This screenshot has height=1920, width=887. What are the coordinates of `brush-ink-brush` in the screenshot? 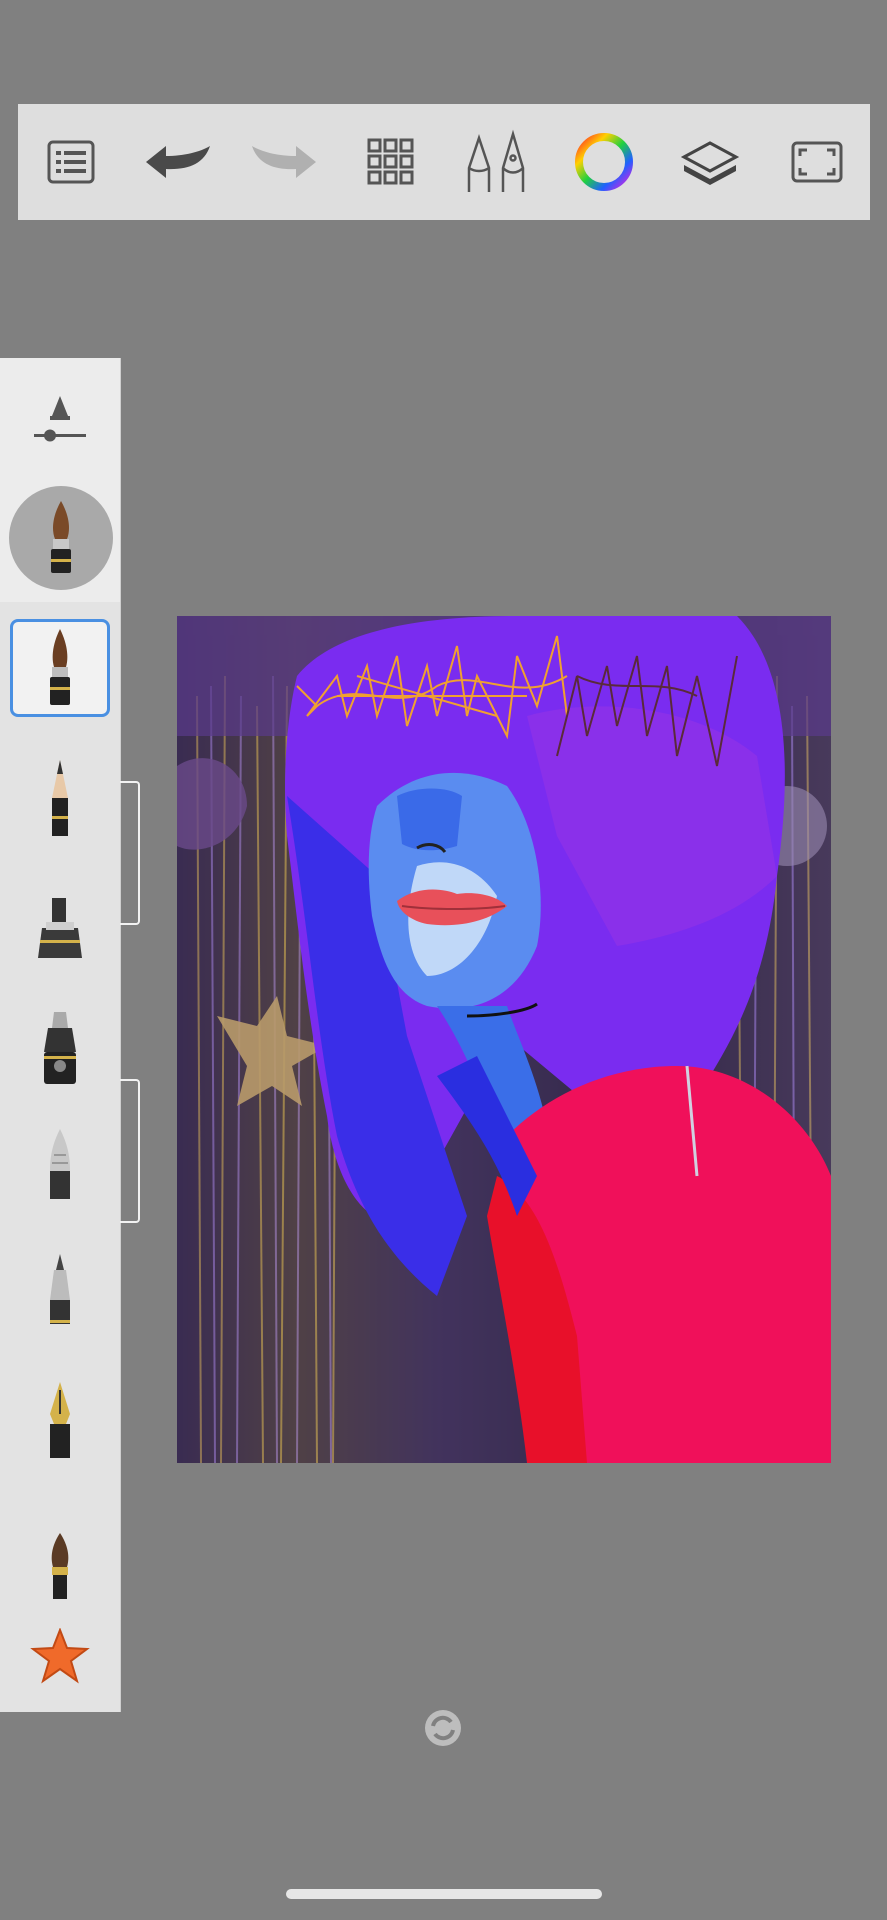 It's located at (60, 668).